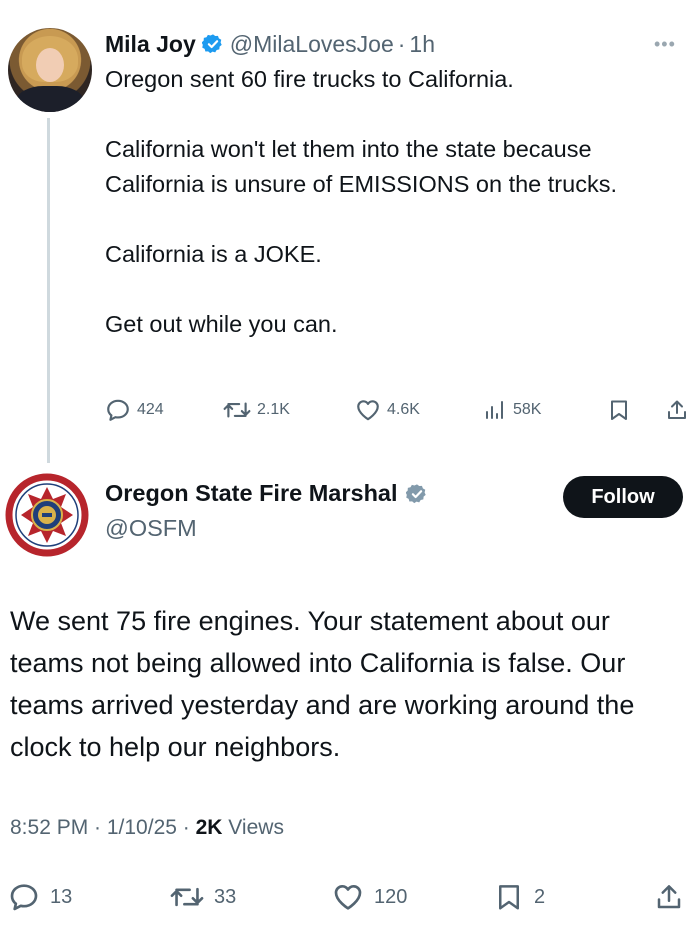 The width and height of the screenshot is (700, 935). I want to click on tweet1-header: Mila Joy @MilaLovesJoe · 1h, so click(270, 44).